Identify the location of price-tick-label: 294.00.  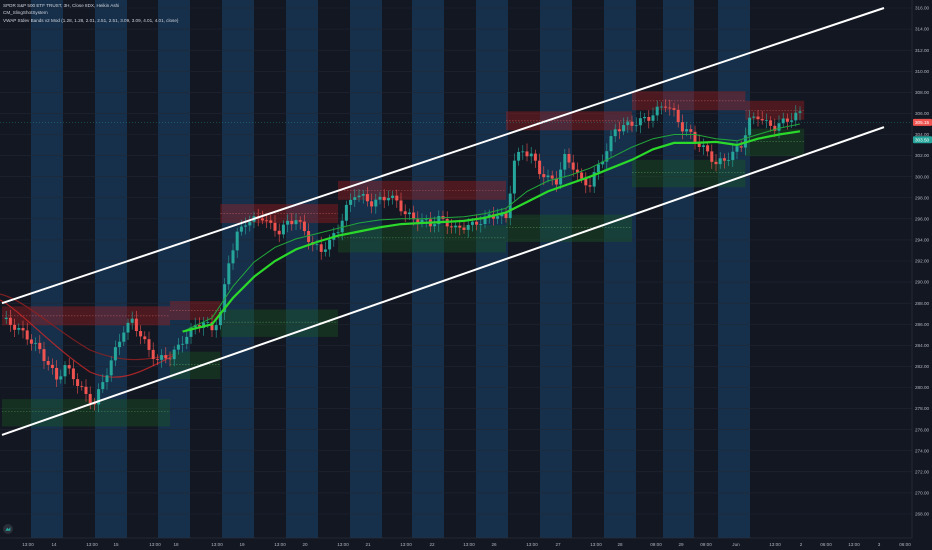
(922, 240).